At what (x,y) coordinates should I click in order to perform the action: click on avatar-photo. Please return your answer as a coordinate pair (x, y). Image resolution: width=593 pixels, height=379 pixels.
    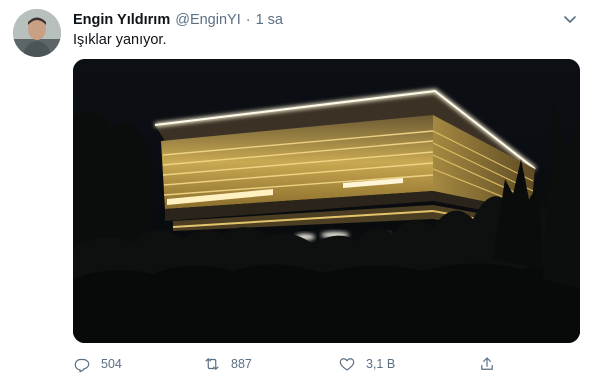
    Looking at the image, I should click on (37, 33).